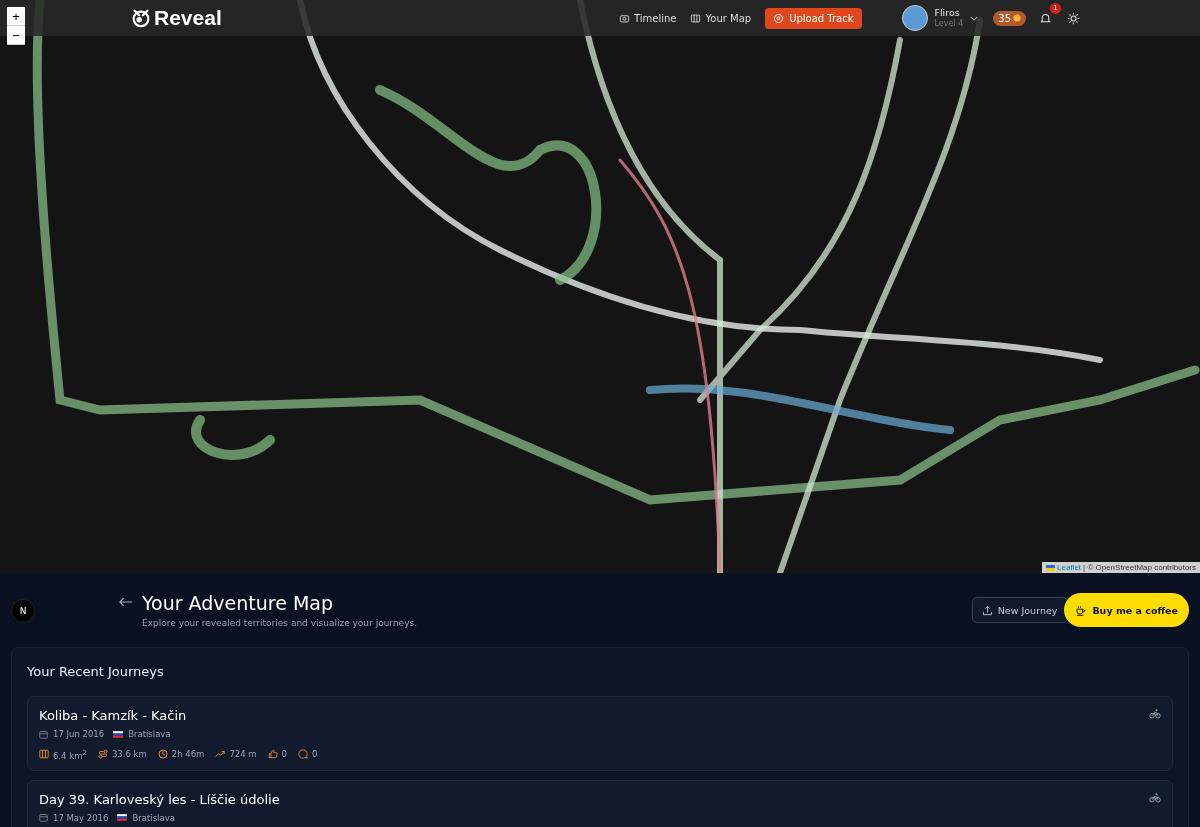  What do you see at coordinates (647, 18) in the screenshot?
I see `nav-link: Timeline` at bounding box center [647, 18].